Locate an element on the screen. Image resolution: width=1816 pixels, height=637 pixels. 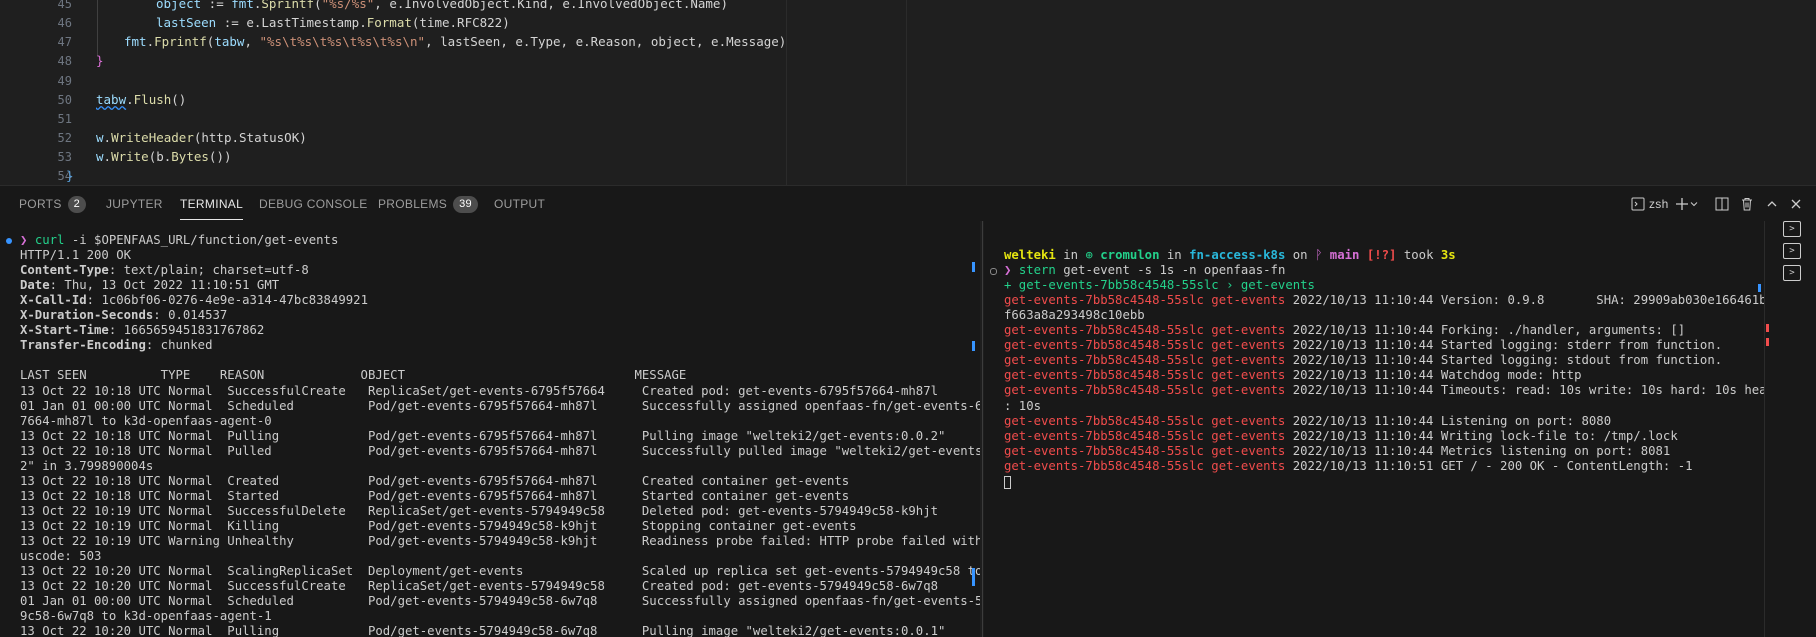
line-number: 45 is located at coordinates (64, 5).